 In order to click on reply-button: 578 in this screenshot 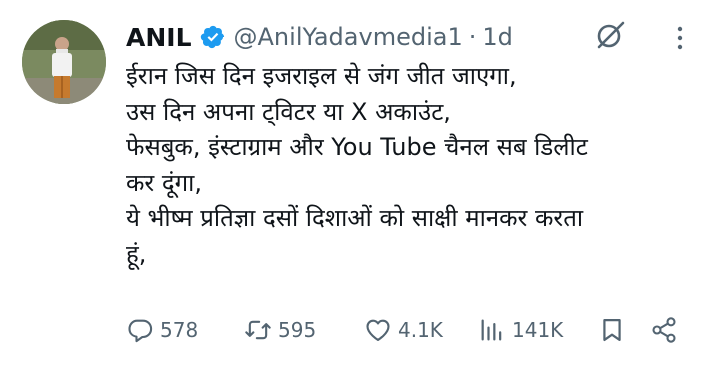, I will do `click(162, 330)`.